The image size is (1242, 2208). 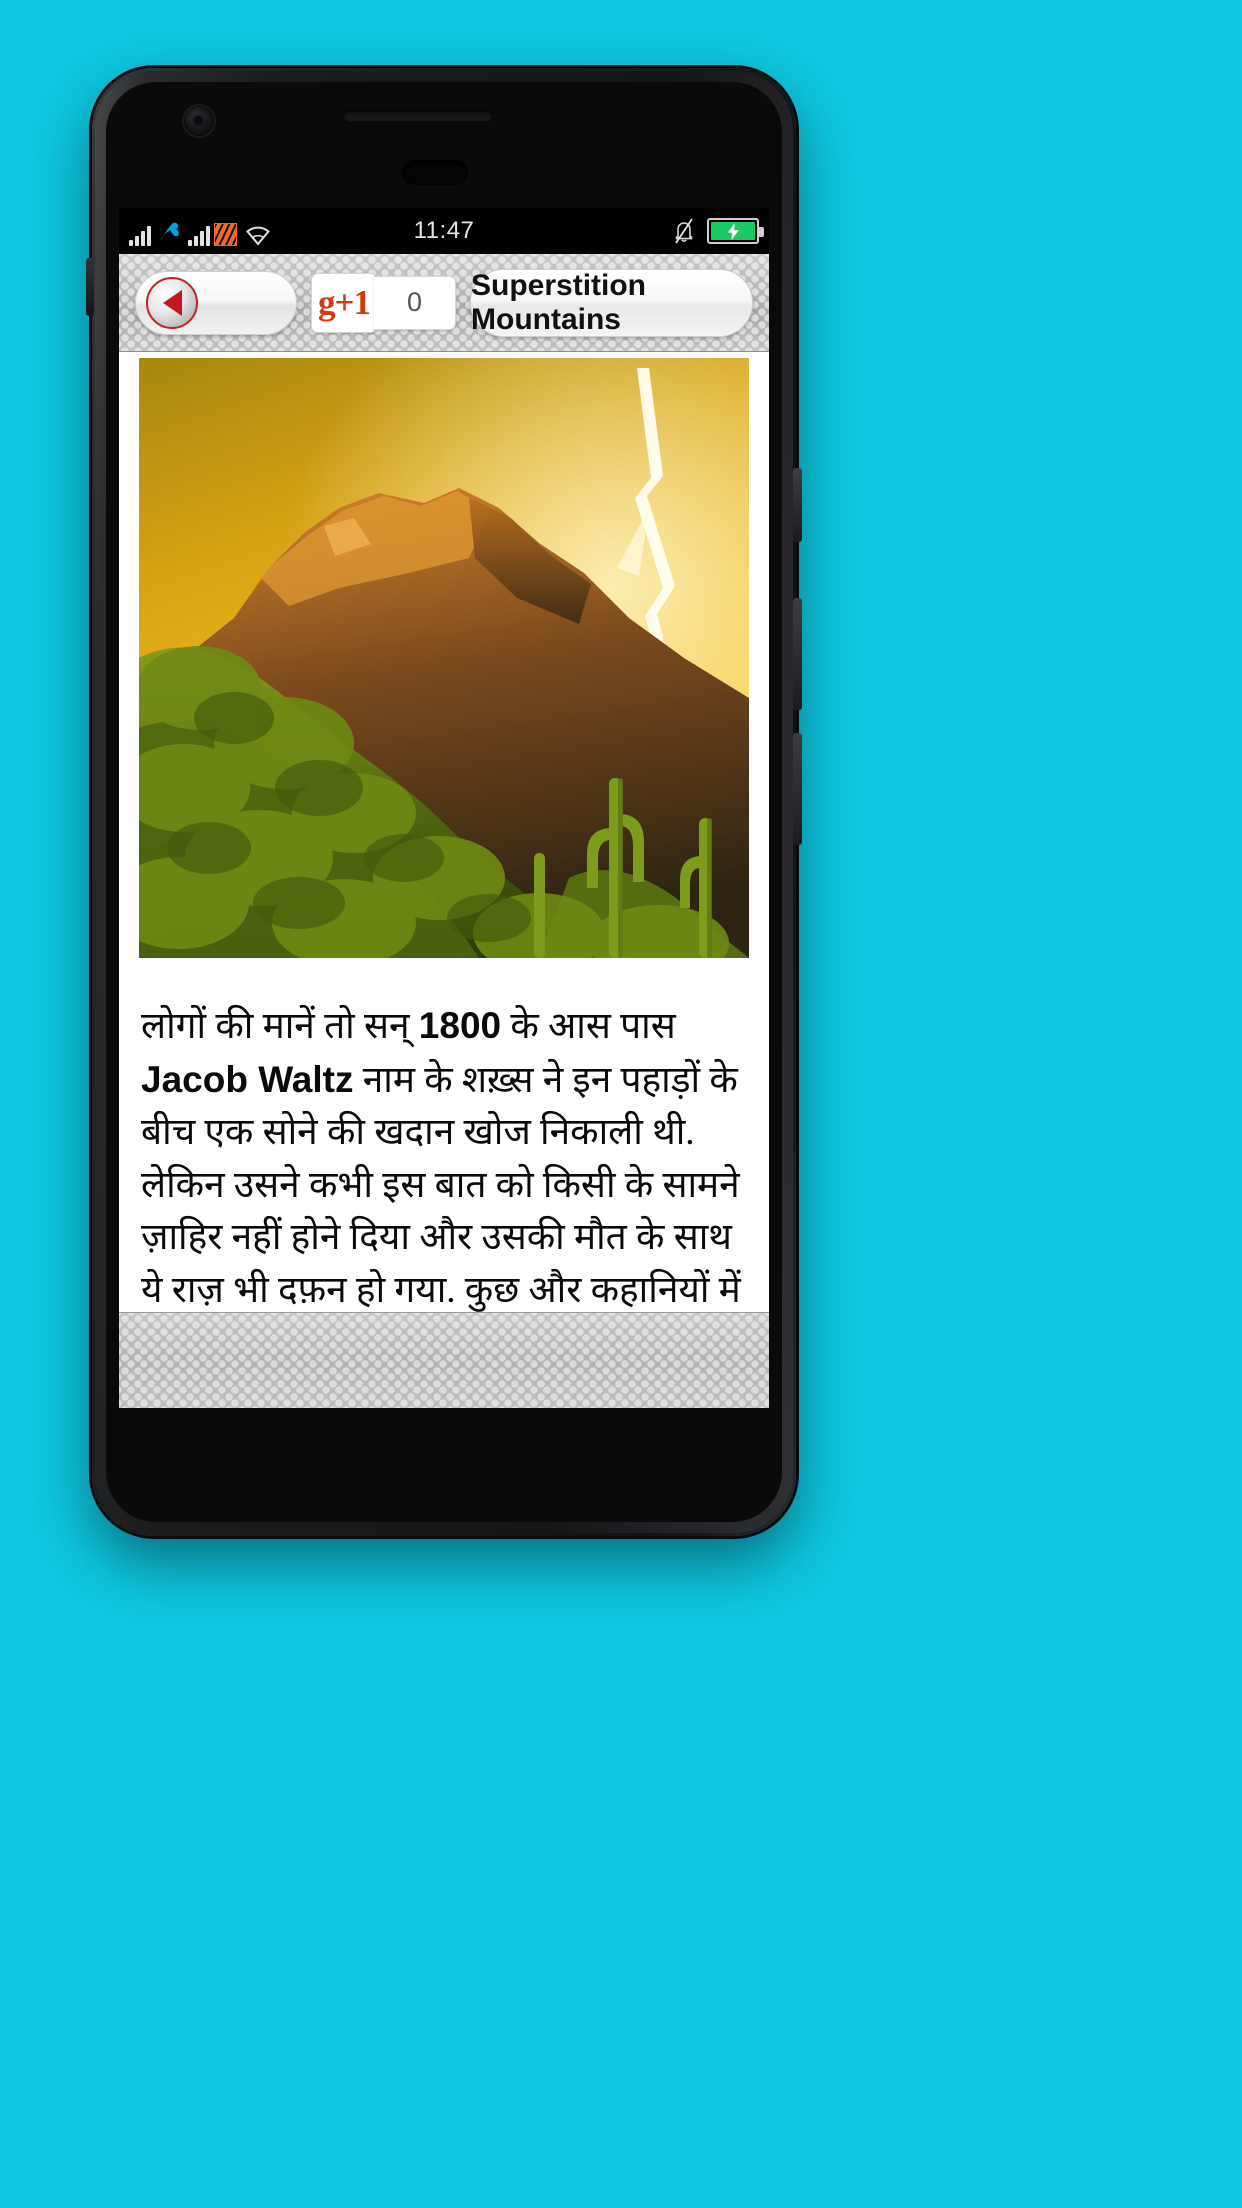 What do you see at coordinates (460, 1025) in the screenshot?
I see `article-text-year: 1800` at bounding box center [460, 1025].